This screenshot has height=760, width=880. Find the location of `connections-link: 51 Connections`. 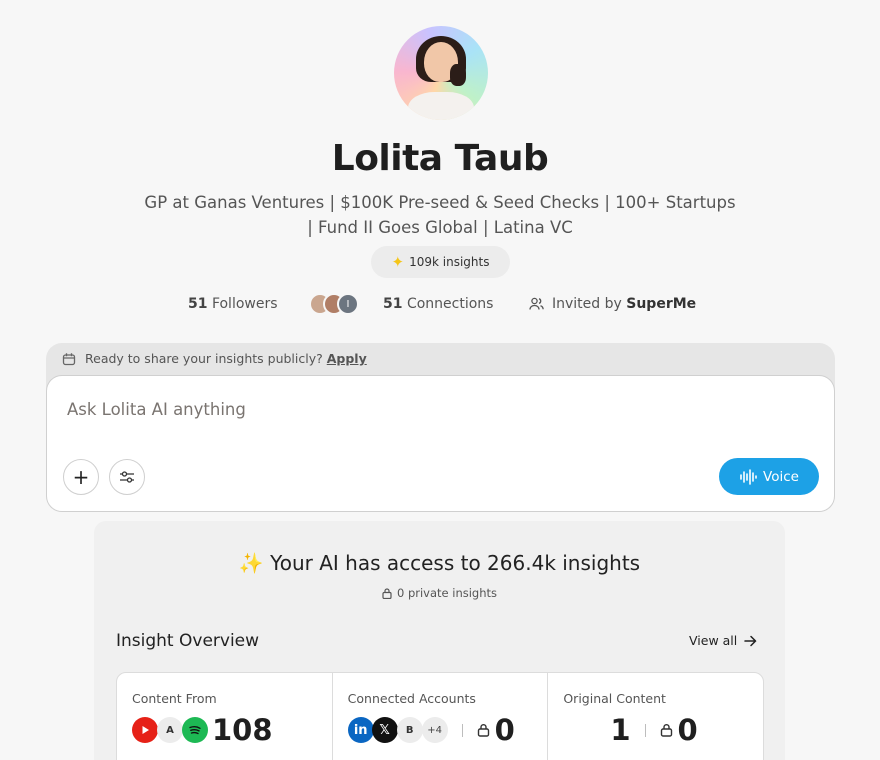

connections-link: 51 Connections is located at coordinates (438, 304).